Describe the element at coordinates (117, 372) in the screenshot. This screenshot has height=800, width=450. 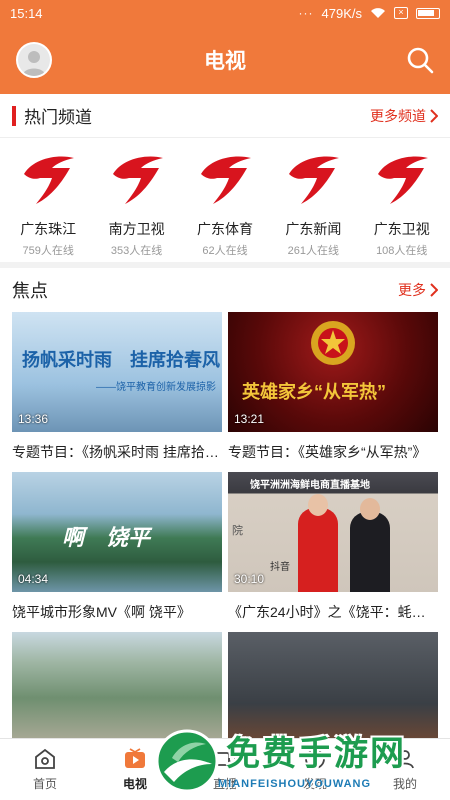
I see `video-thumbnail: 扬帆采时雨 挂席拾春风 ——饶平教育创新发展掠影 13:36` at that location.